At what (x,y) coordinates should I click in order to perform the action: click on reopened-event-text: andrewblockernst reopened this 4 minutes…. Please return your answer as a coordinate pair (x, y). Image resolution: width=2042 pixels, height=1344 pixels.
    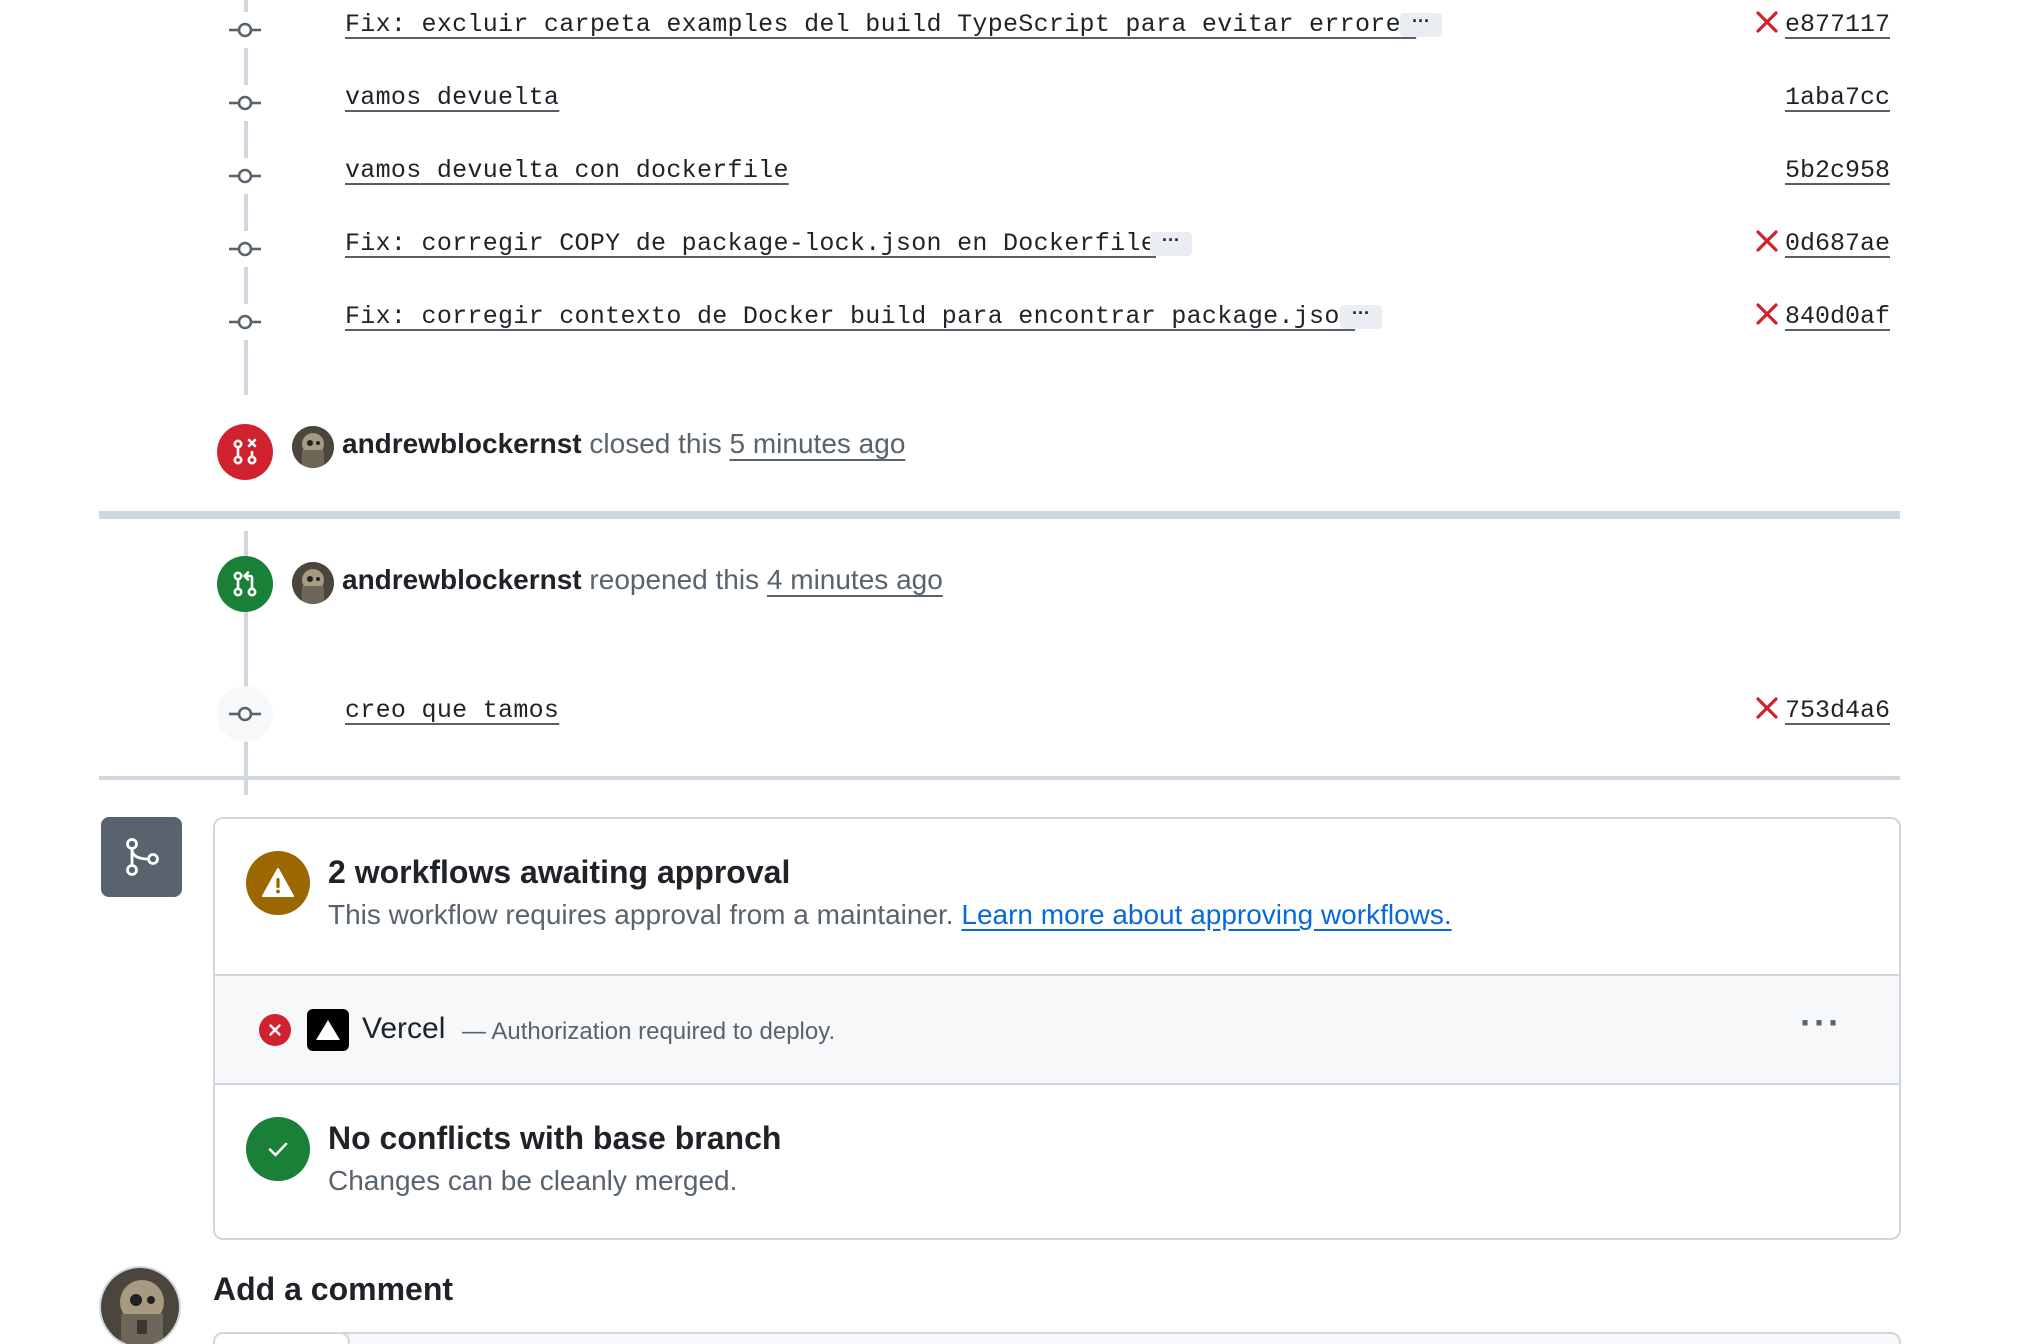
    Looking at the image, I should click on (642, 580).